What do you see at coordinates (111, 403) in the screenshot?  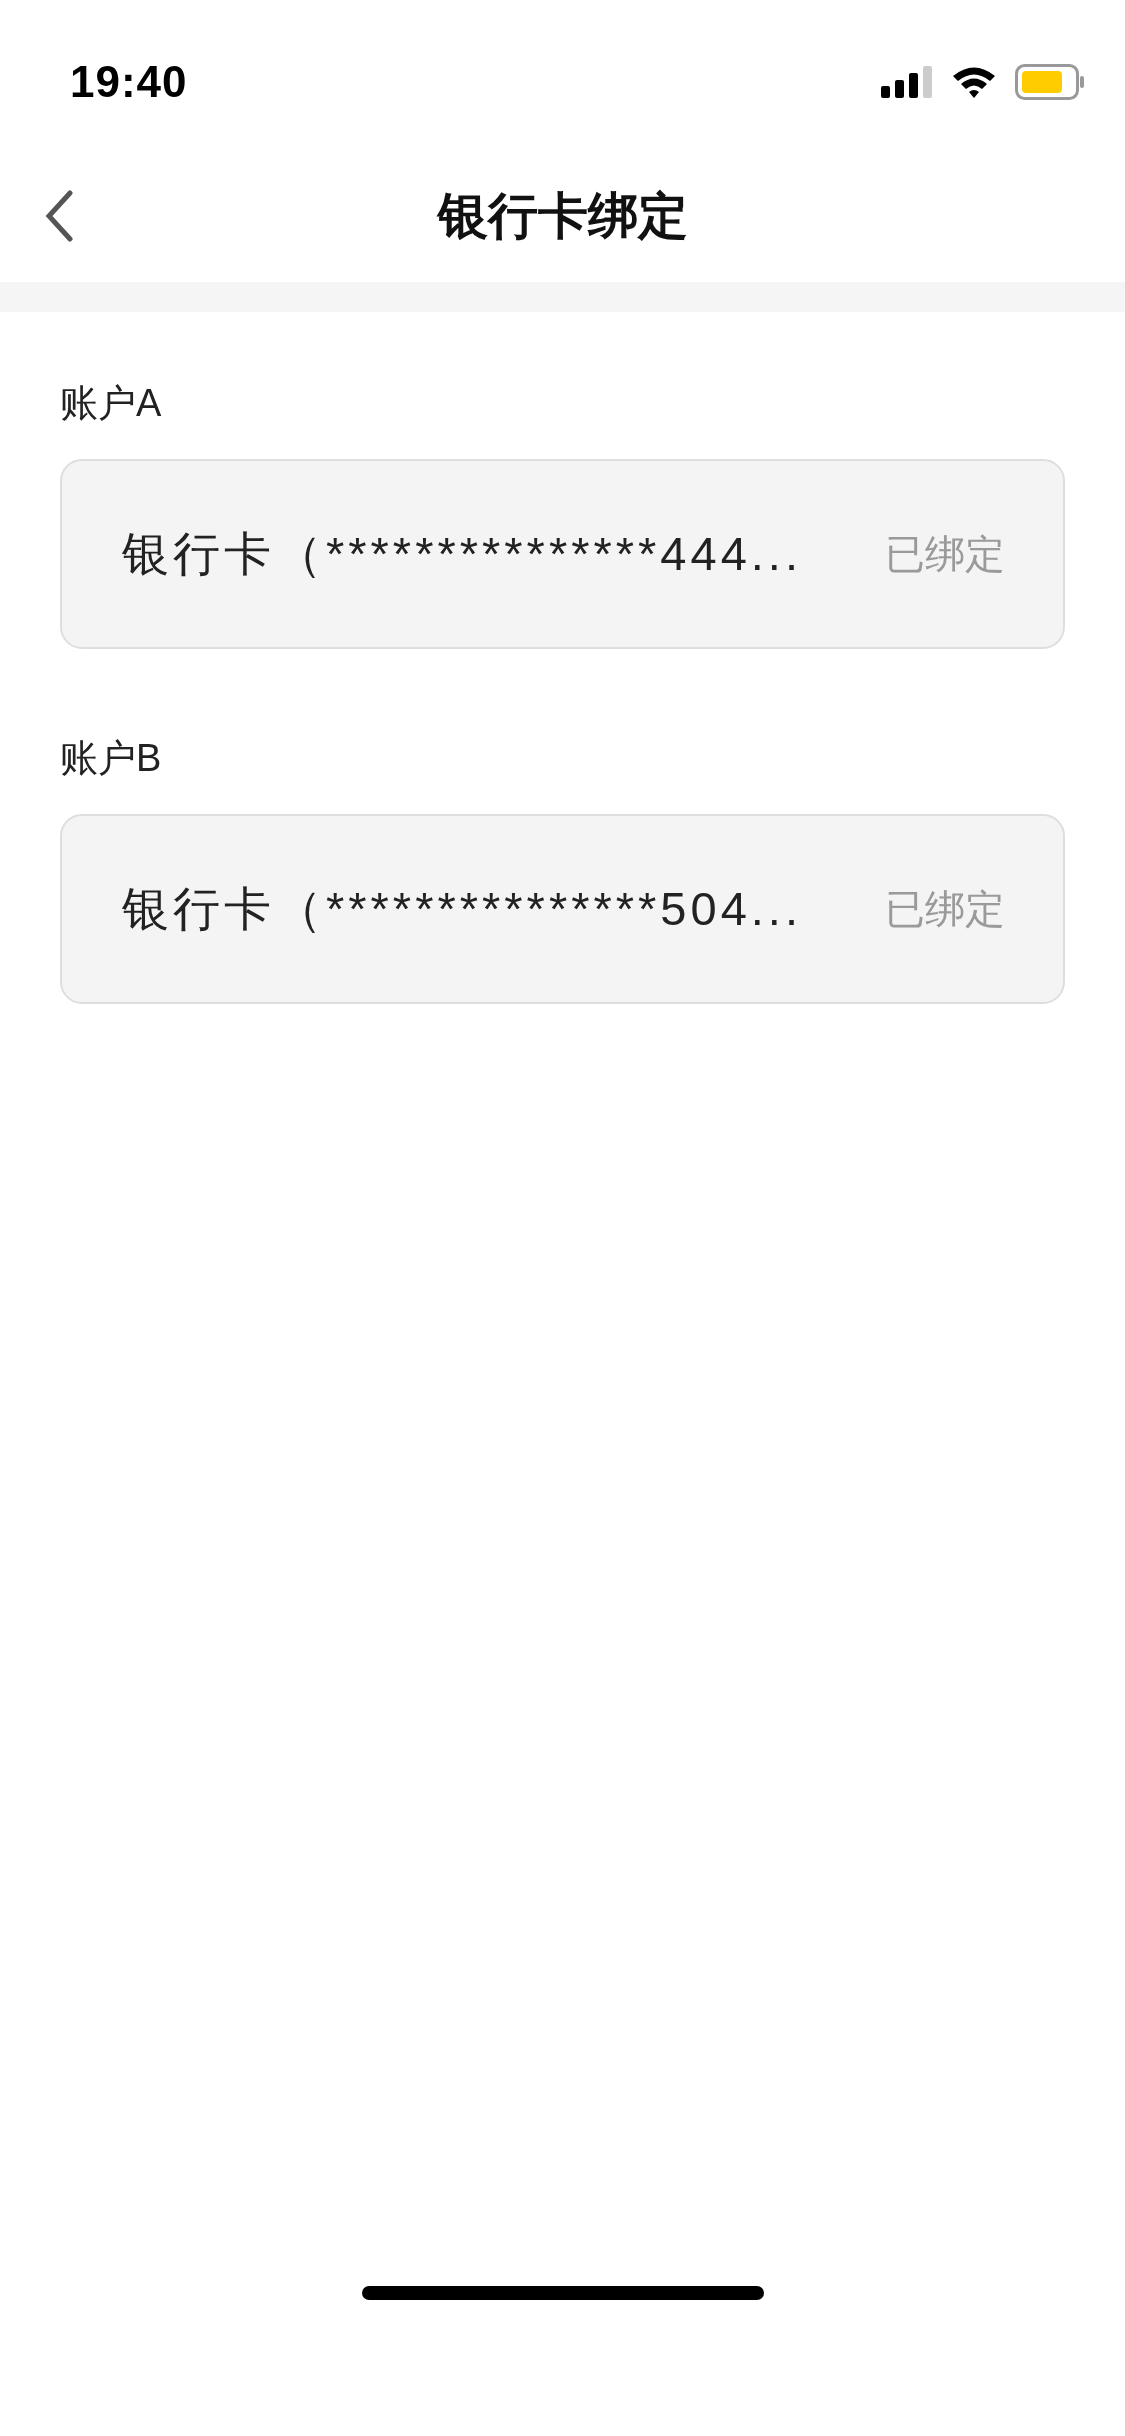 I see `account-label: 账户A` at bounding box center [111, 403].